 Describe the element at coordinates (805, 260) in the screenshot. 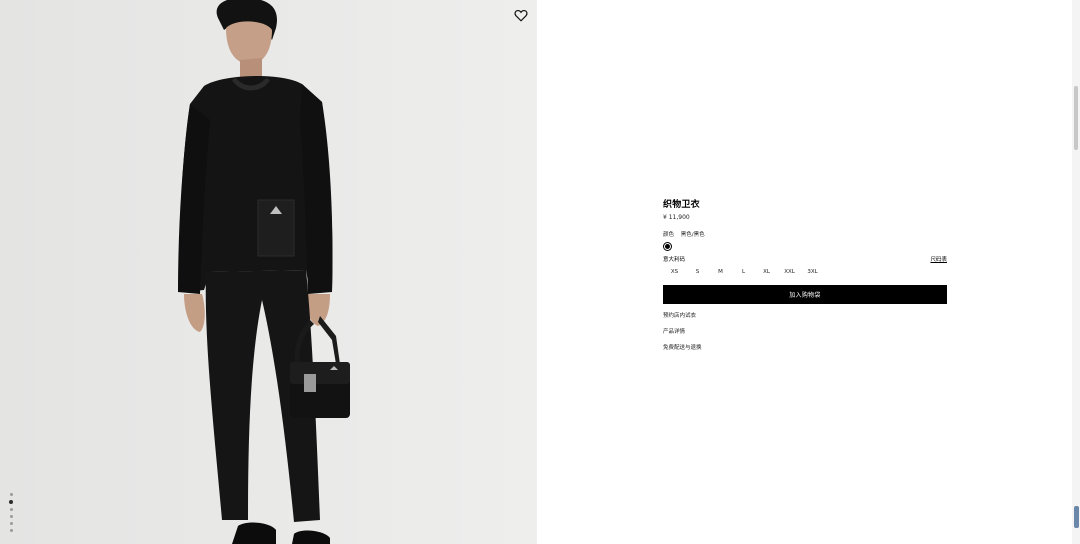

I see `size-header: 意大利码 尺码表` at that location.